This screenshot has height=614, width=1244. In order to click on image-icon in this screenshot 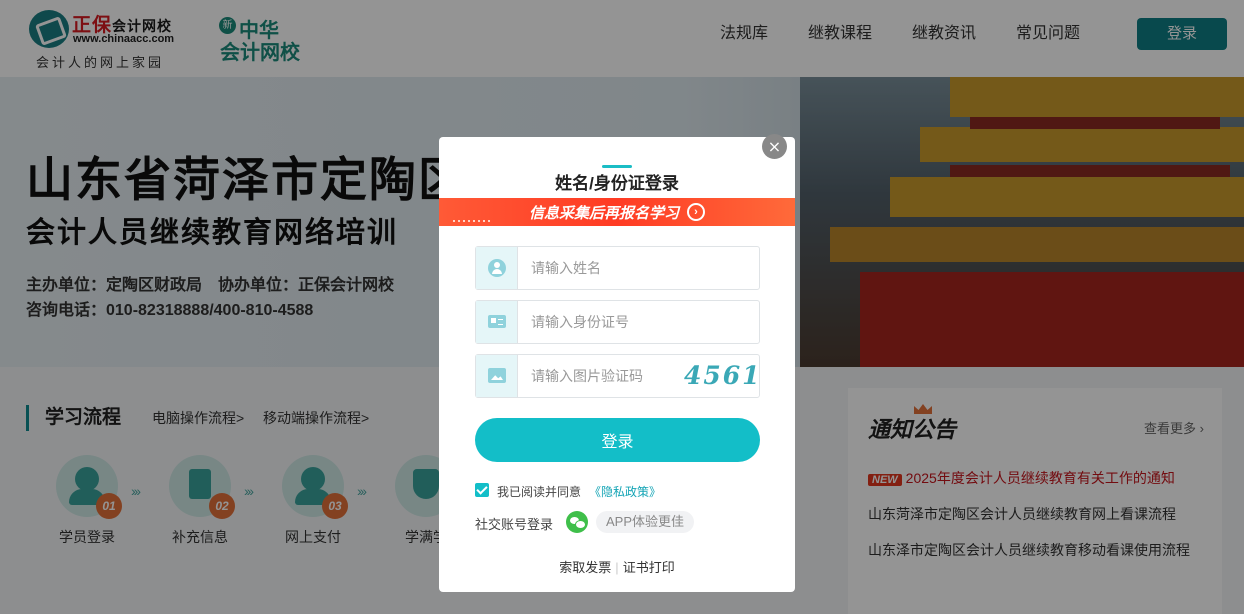, I will do `click(497, 375)`.